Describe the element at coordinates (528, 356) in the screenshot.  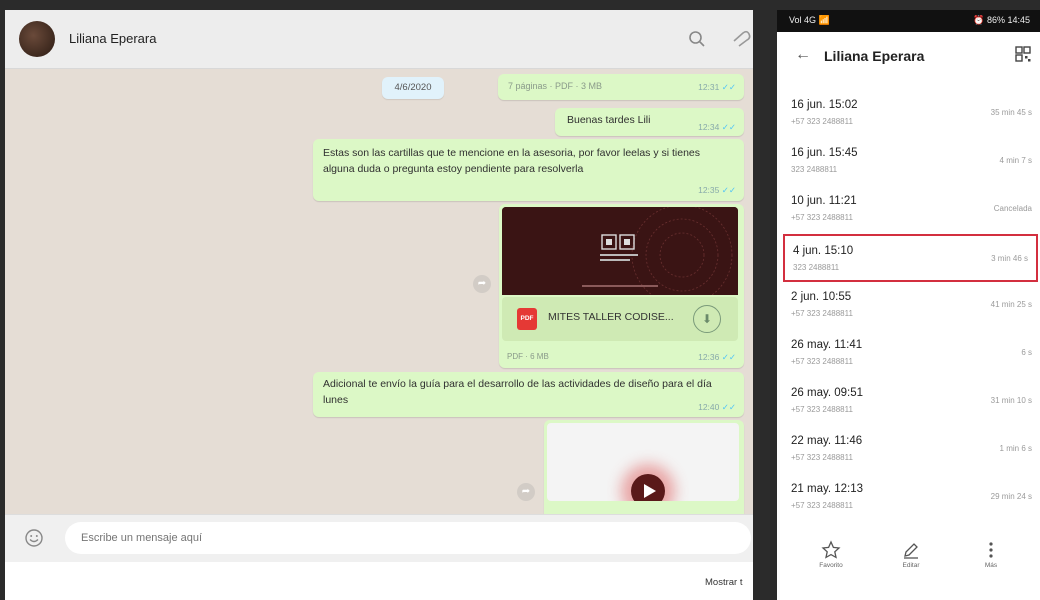
I see `pdf-meta: PDF · 6 MB` at that location.